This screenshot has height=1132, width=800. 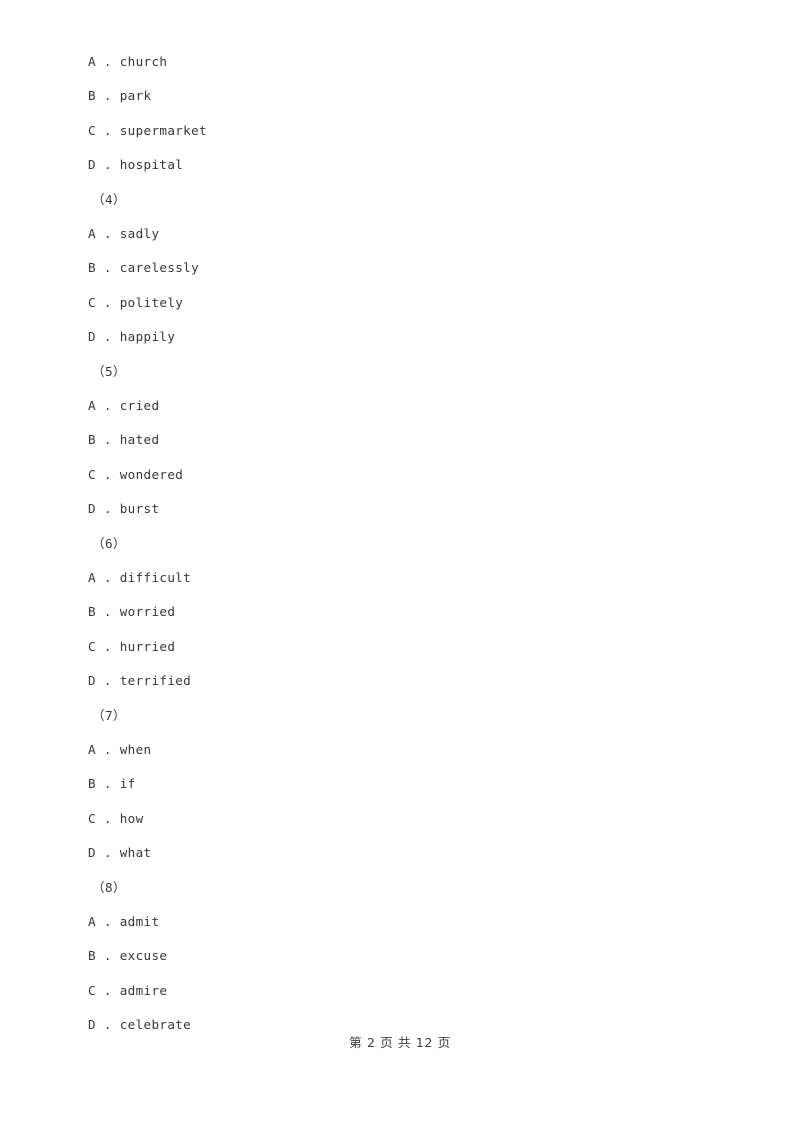 I want to click on question-number: （7）, so click(x=109, y=715).